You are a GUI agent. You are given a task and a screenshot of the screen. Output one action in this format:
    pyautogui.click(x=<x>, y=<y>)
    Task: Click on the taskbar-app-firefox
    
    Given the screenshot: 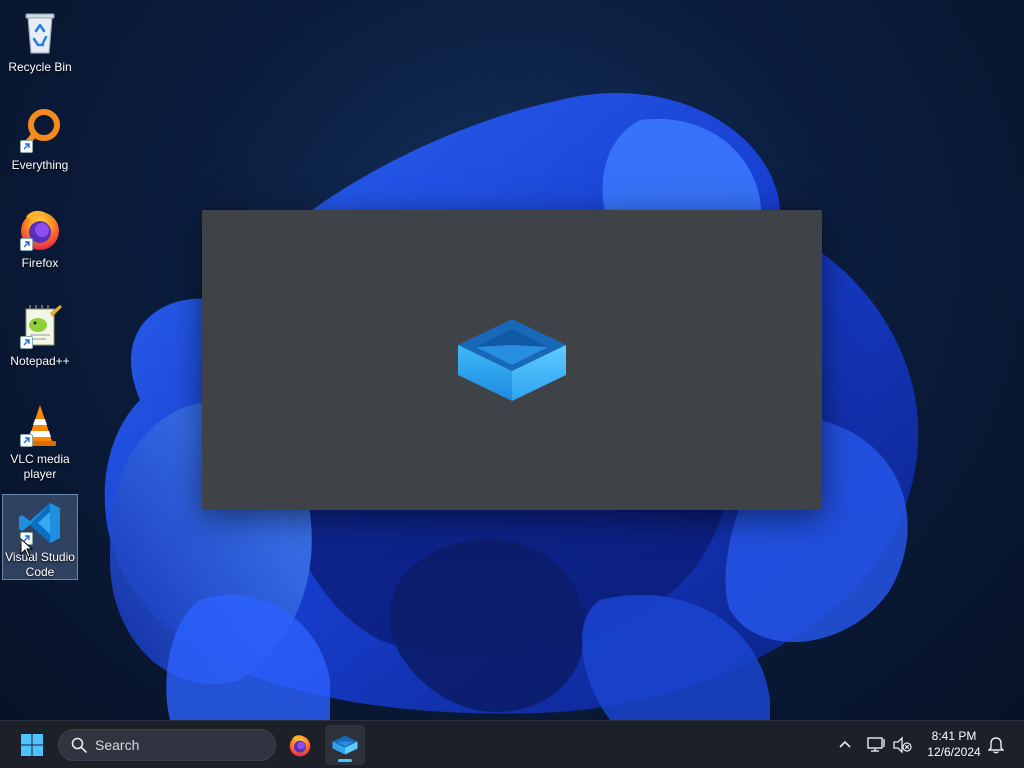 What is the action you would take?
    pyautogui.click(x=300, y=745)
    